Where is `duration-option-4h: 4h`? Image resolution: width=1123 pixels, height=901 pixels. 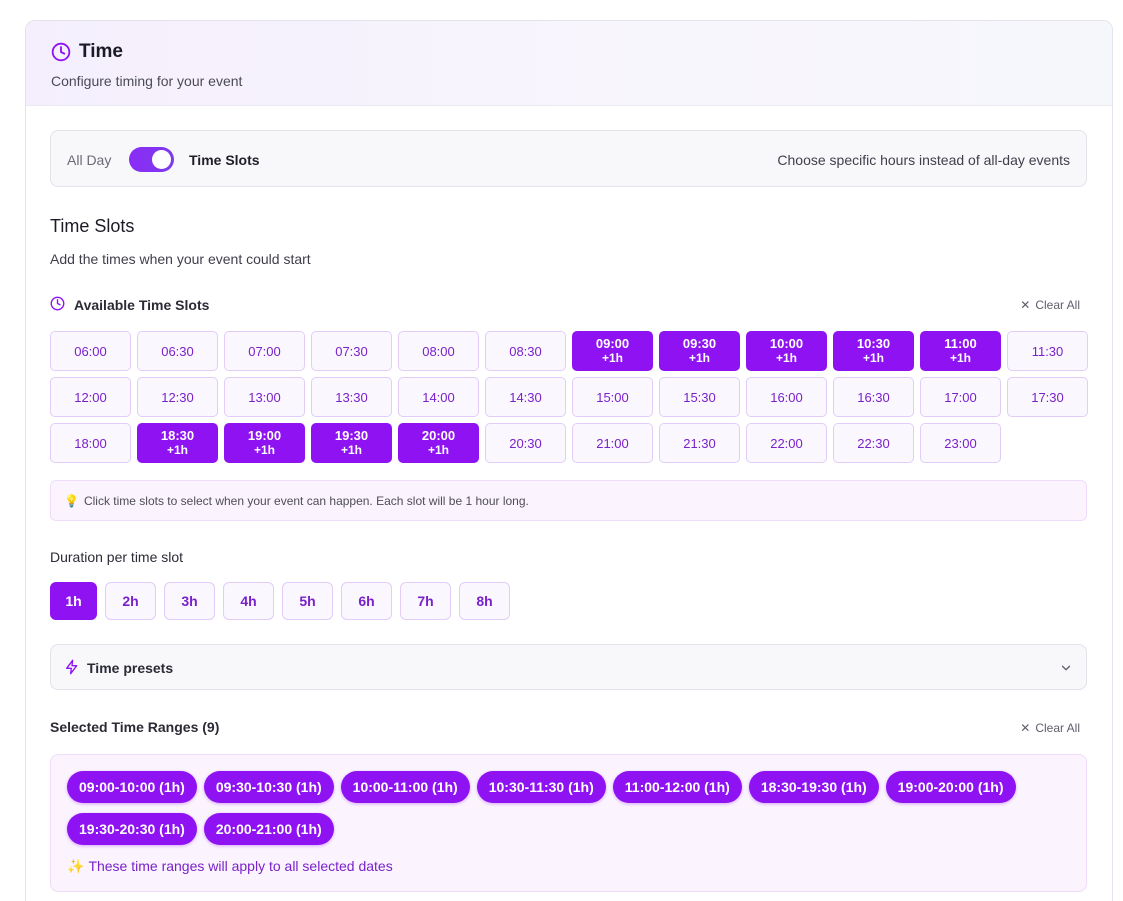
duration-option-4h: 4h is located at coordinates (248, 601).